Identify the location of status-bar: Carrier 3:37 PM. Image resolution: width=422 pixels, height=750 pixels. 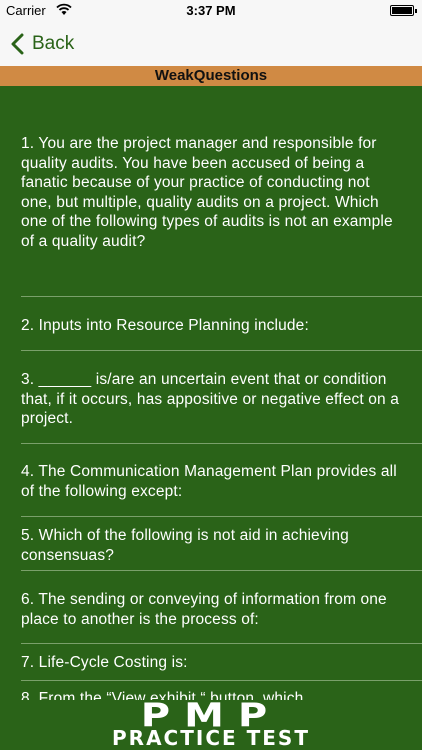
(211, 11).